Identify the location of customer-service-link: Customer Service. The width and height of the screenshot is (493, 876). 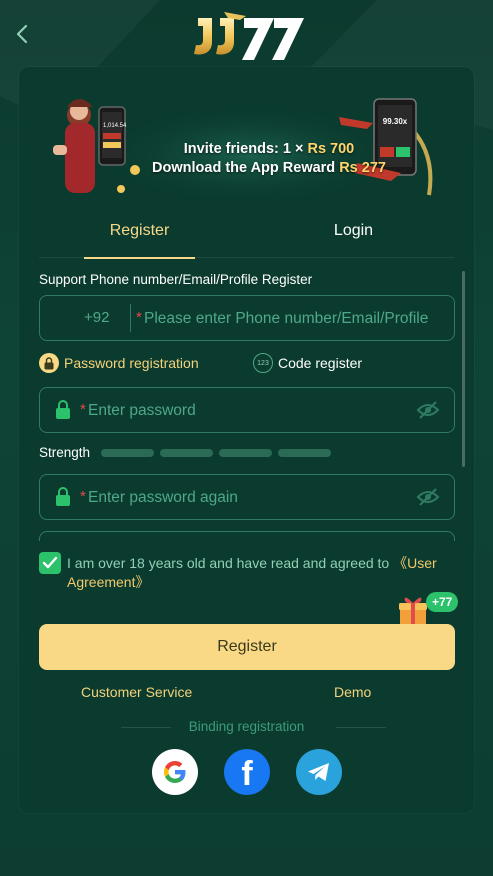
(136, 692).